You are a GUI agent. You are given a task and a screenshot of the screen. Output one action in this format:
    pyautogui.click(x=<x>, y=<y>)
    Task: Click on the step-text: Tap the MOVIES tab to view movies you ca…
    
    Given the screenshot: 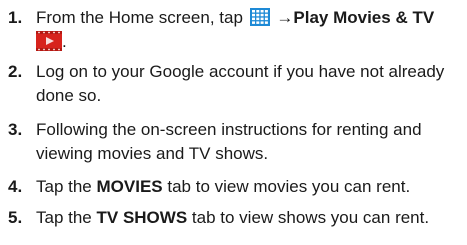 What is the action you would take?
    pyautogui.click(x=248, y=187)
    